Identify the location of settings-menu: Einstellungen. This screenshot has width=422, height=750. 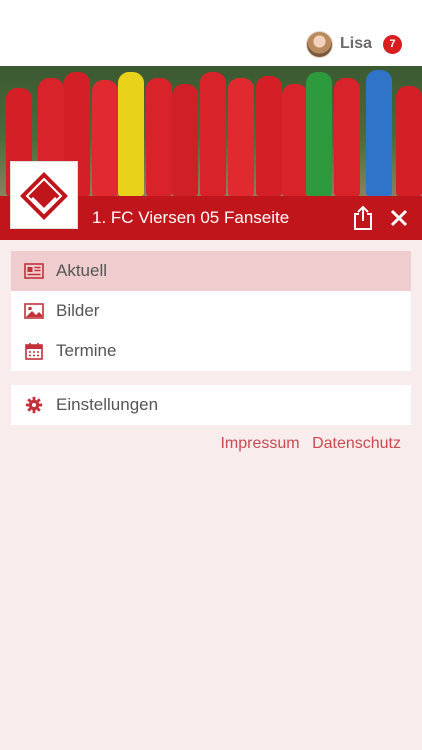
(211, 405).